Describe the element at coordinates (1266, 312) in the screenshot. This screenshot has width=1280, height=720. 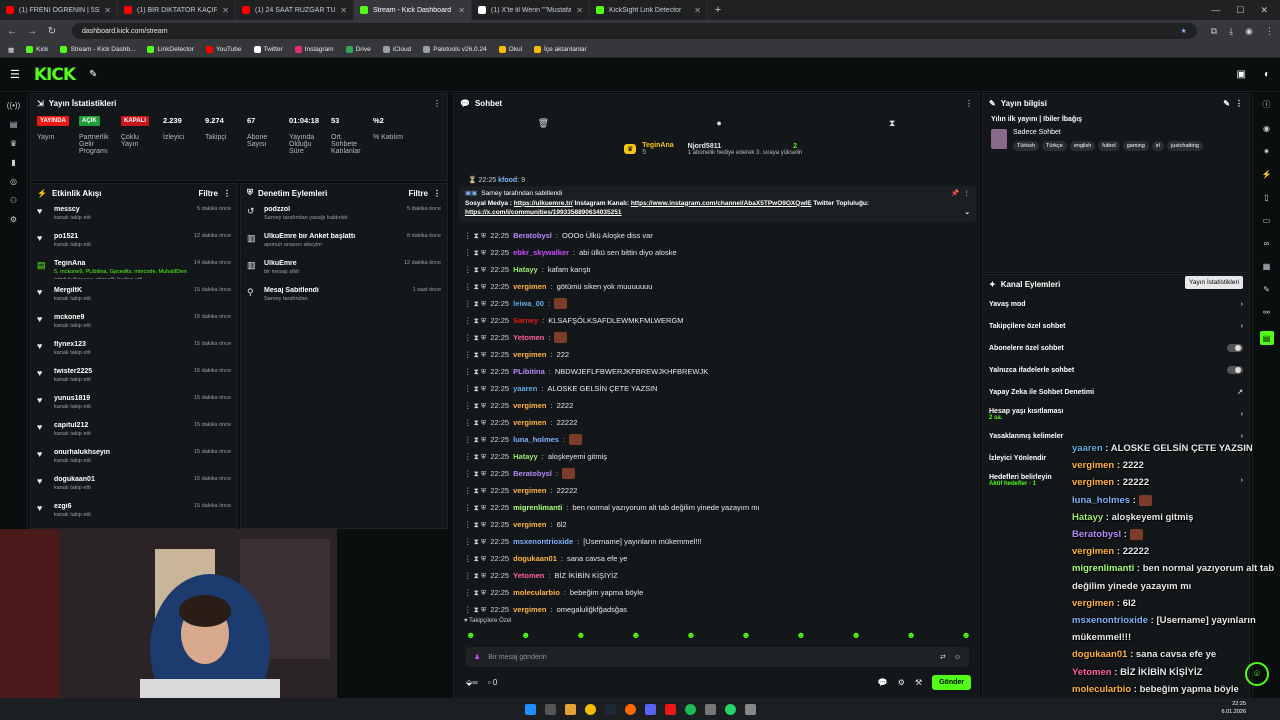
I see `share-icon: ⚯` at that location.